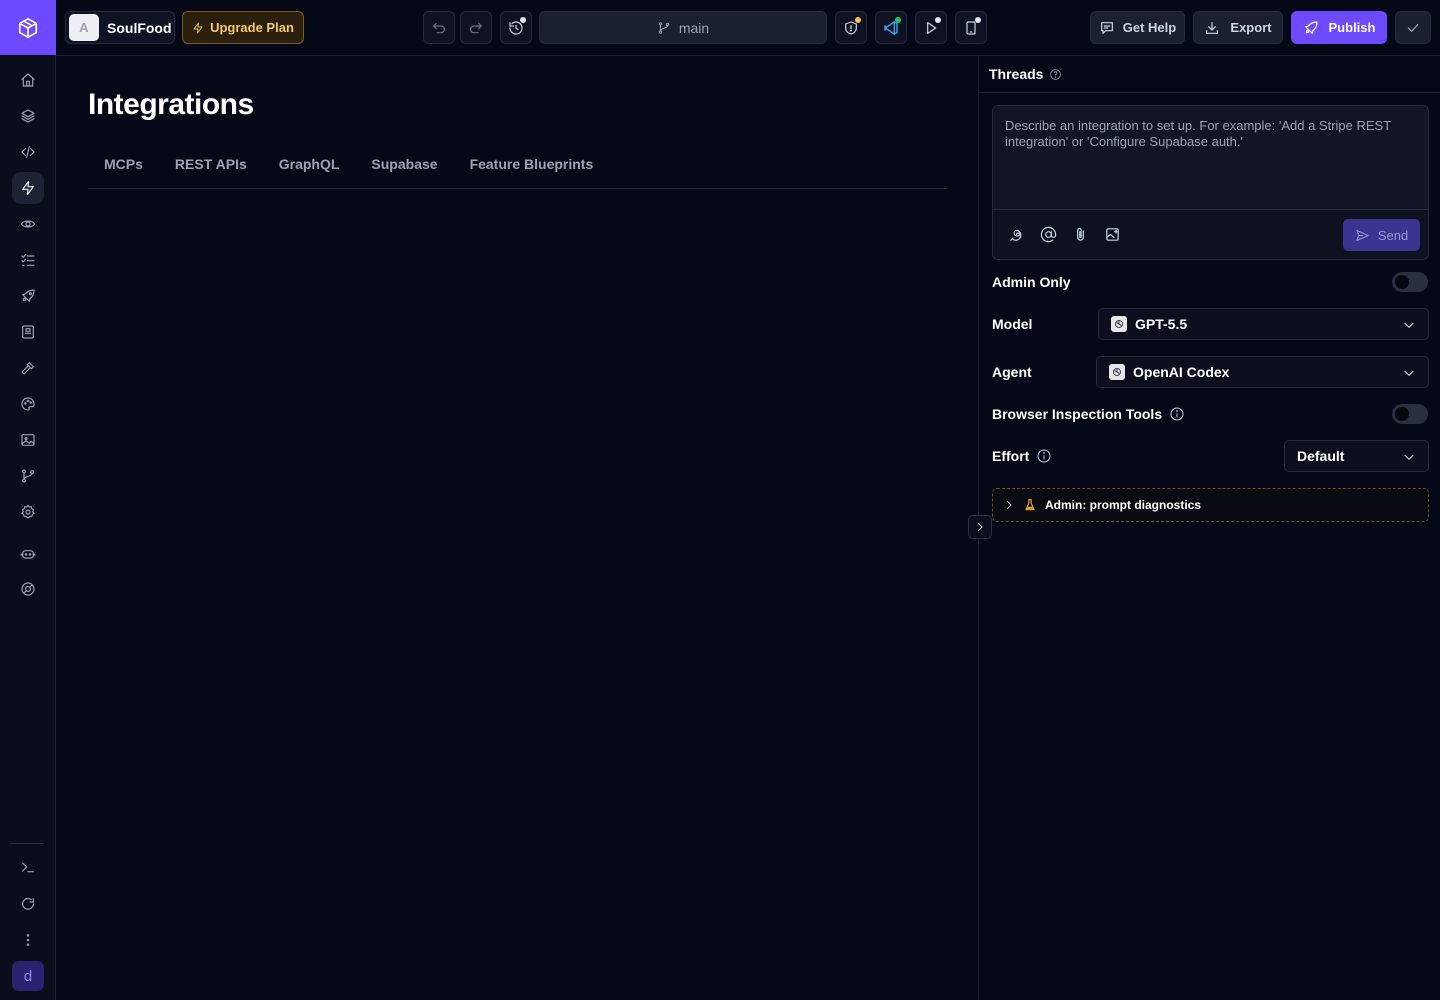 This screenshot has height=1000, width=1440. What do you see at coordinates (28, 589) in the screenshot?
I see `rail-support` at bounding box center [28, 589].